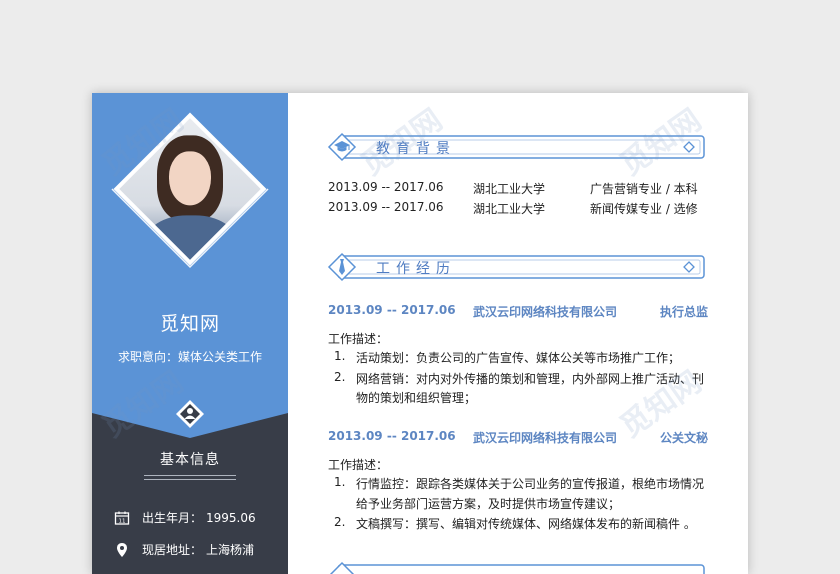  What do you see at coordinates (172, 550) in the screenshot?
I see `info-label: 现居地址：` at bounding box center [172, 550].